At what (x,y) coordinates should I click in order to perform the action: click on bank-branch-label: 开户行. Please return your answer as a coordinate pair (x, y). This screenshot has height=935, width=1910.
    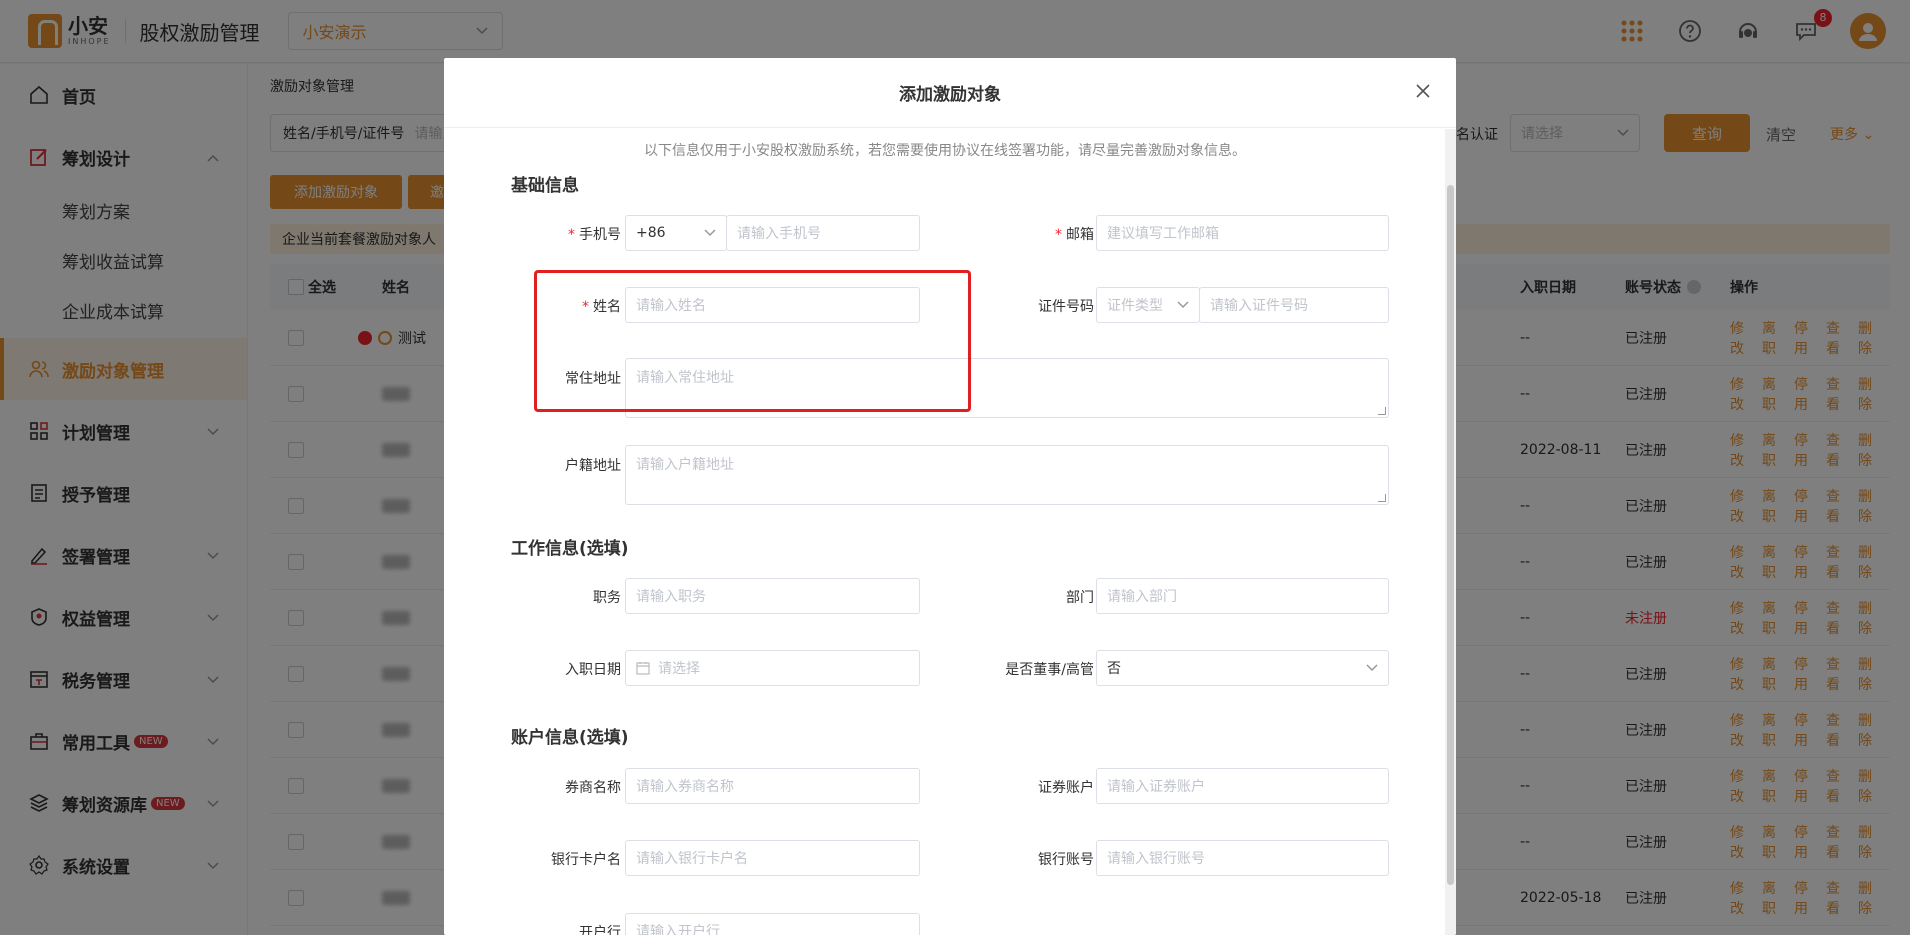
    Looking at the image, I should click on (600, 930).